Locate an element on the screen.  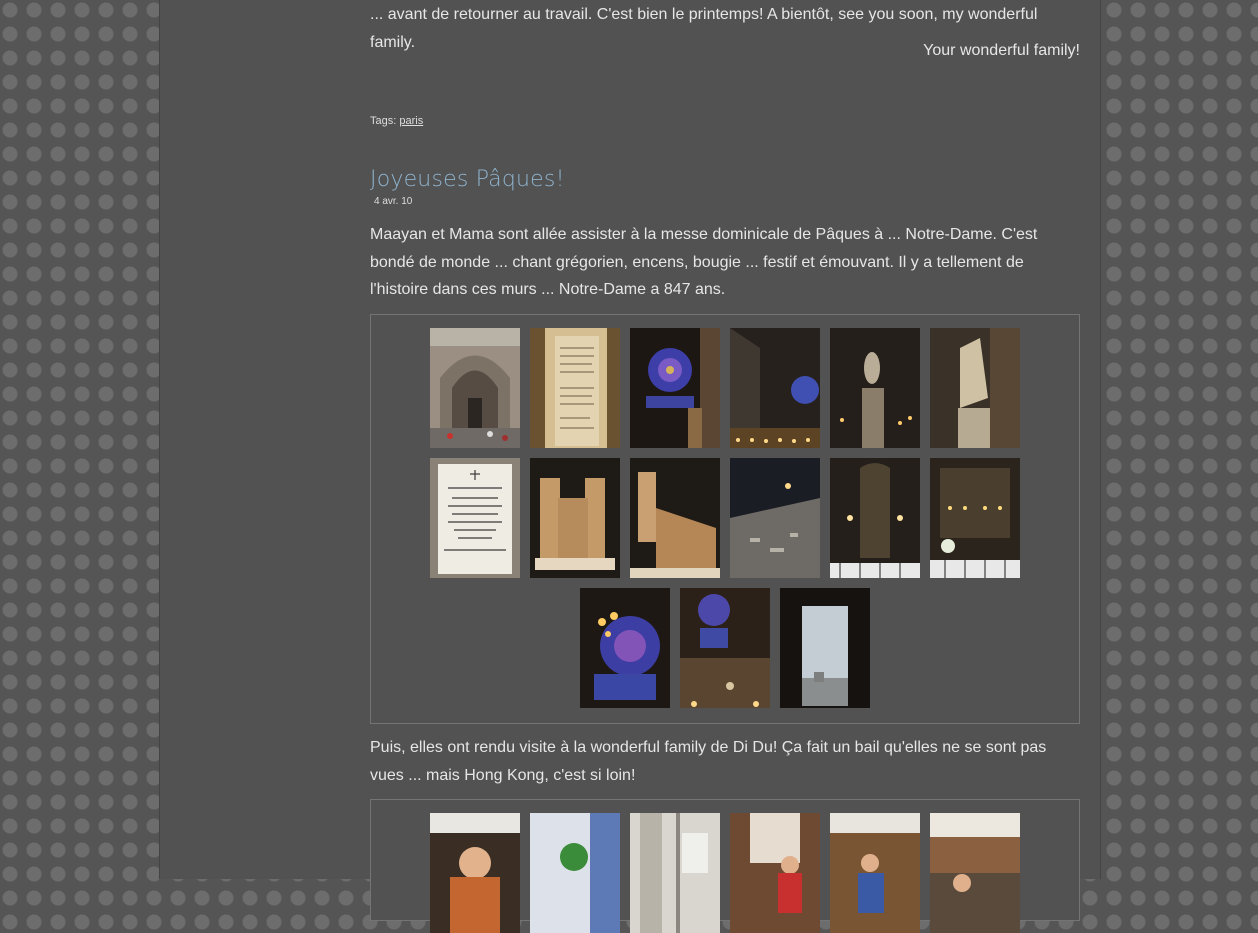
tags-label: Tags: is located at coordinates (383, 121).